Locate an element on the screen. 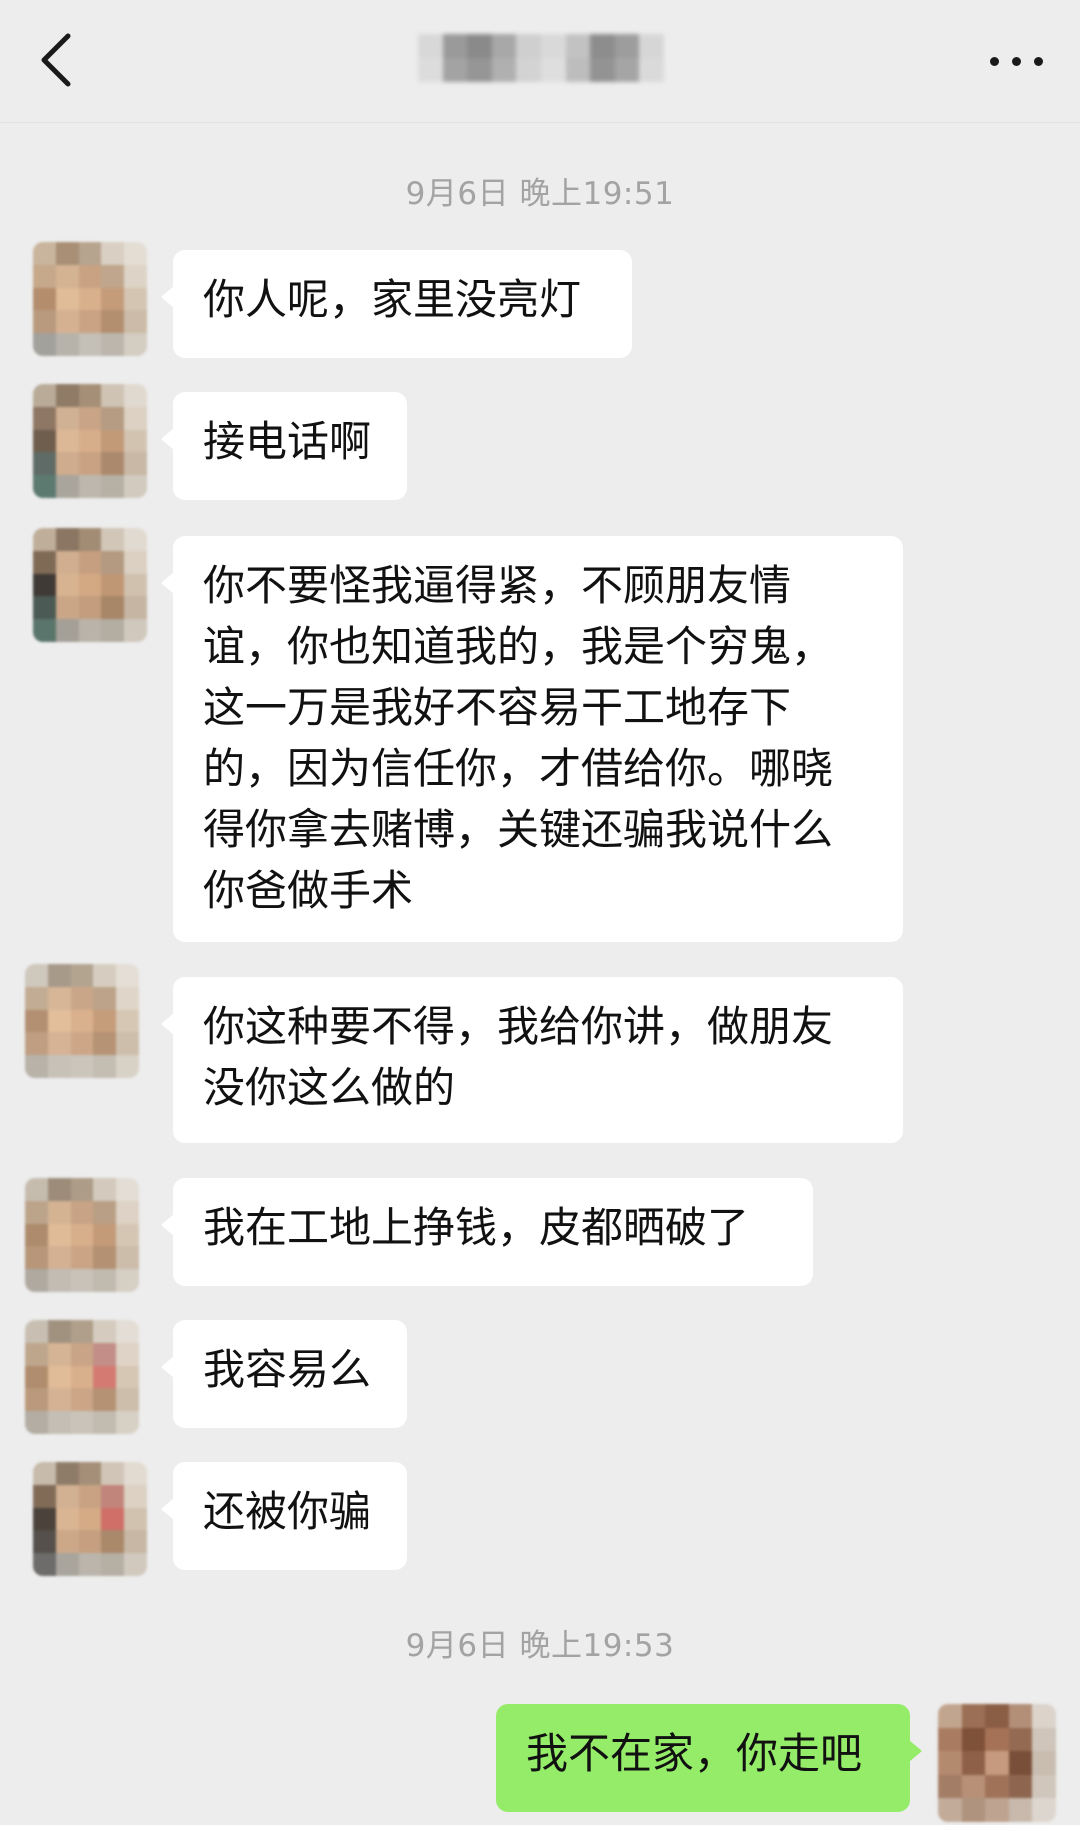  message-timestamp: 9月6日 晚上19:53 is located at coordinates (540, 1646).